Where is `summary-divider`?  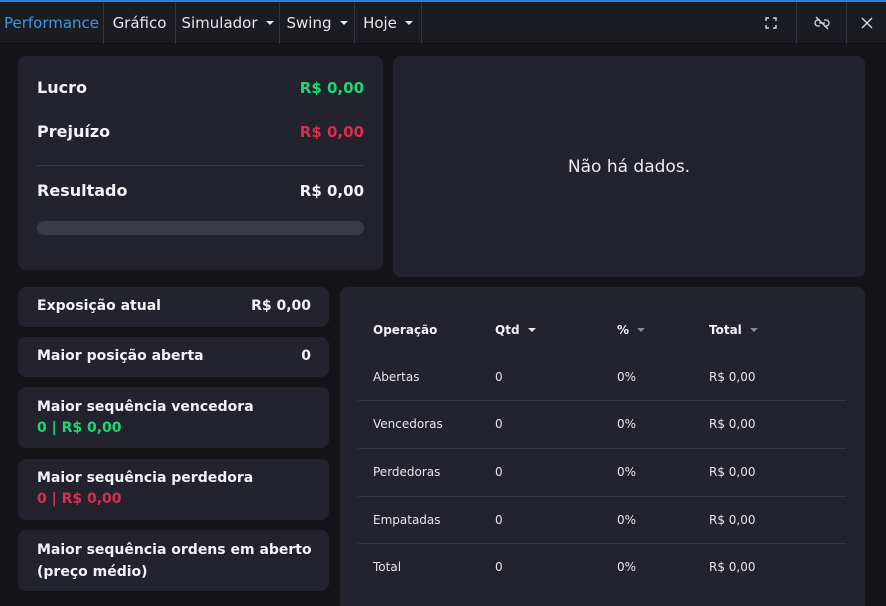 summary-divider is located at coordinates (200, 165).